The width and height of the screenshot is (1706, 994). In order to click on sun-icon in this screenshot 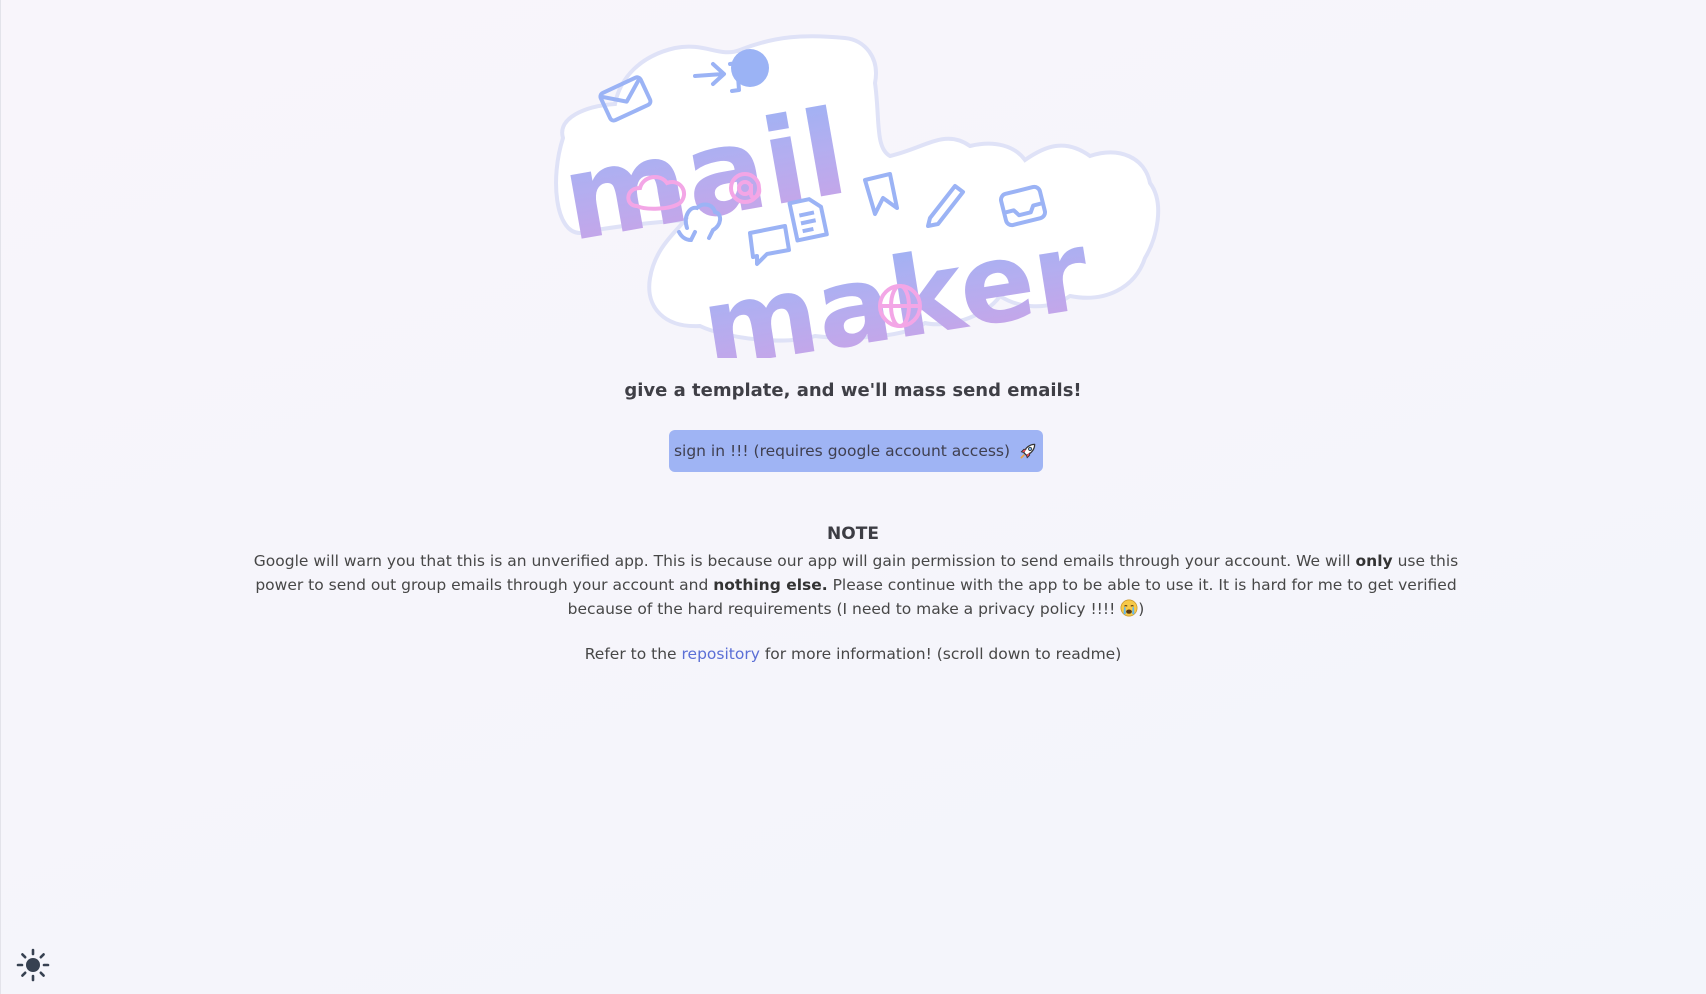, I will do `click(33, 965)`.